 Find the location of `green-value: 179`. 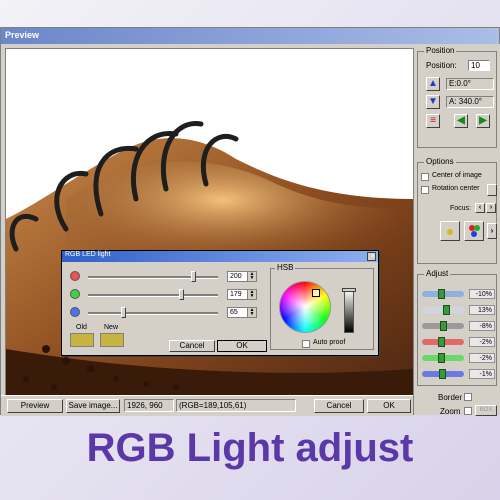

green-value: 179 is located at coordinates (236, 294).